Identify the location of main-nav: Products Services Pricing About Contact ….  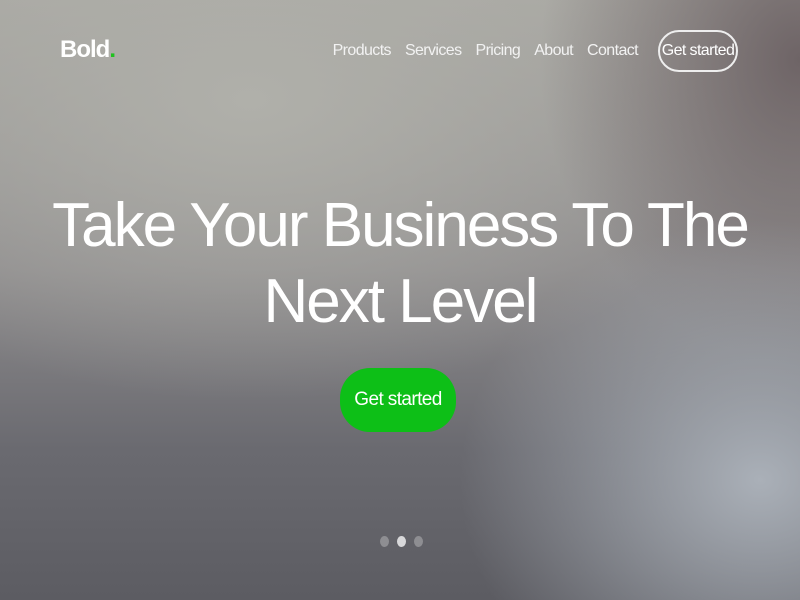
(528, 51).